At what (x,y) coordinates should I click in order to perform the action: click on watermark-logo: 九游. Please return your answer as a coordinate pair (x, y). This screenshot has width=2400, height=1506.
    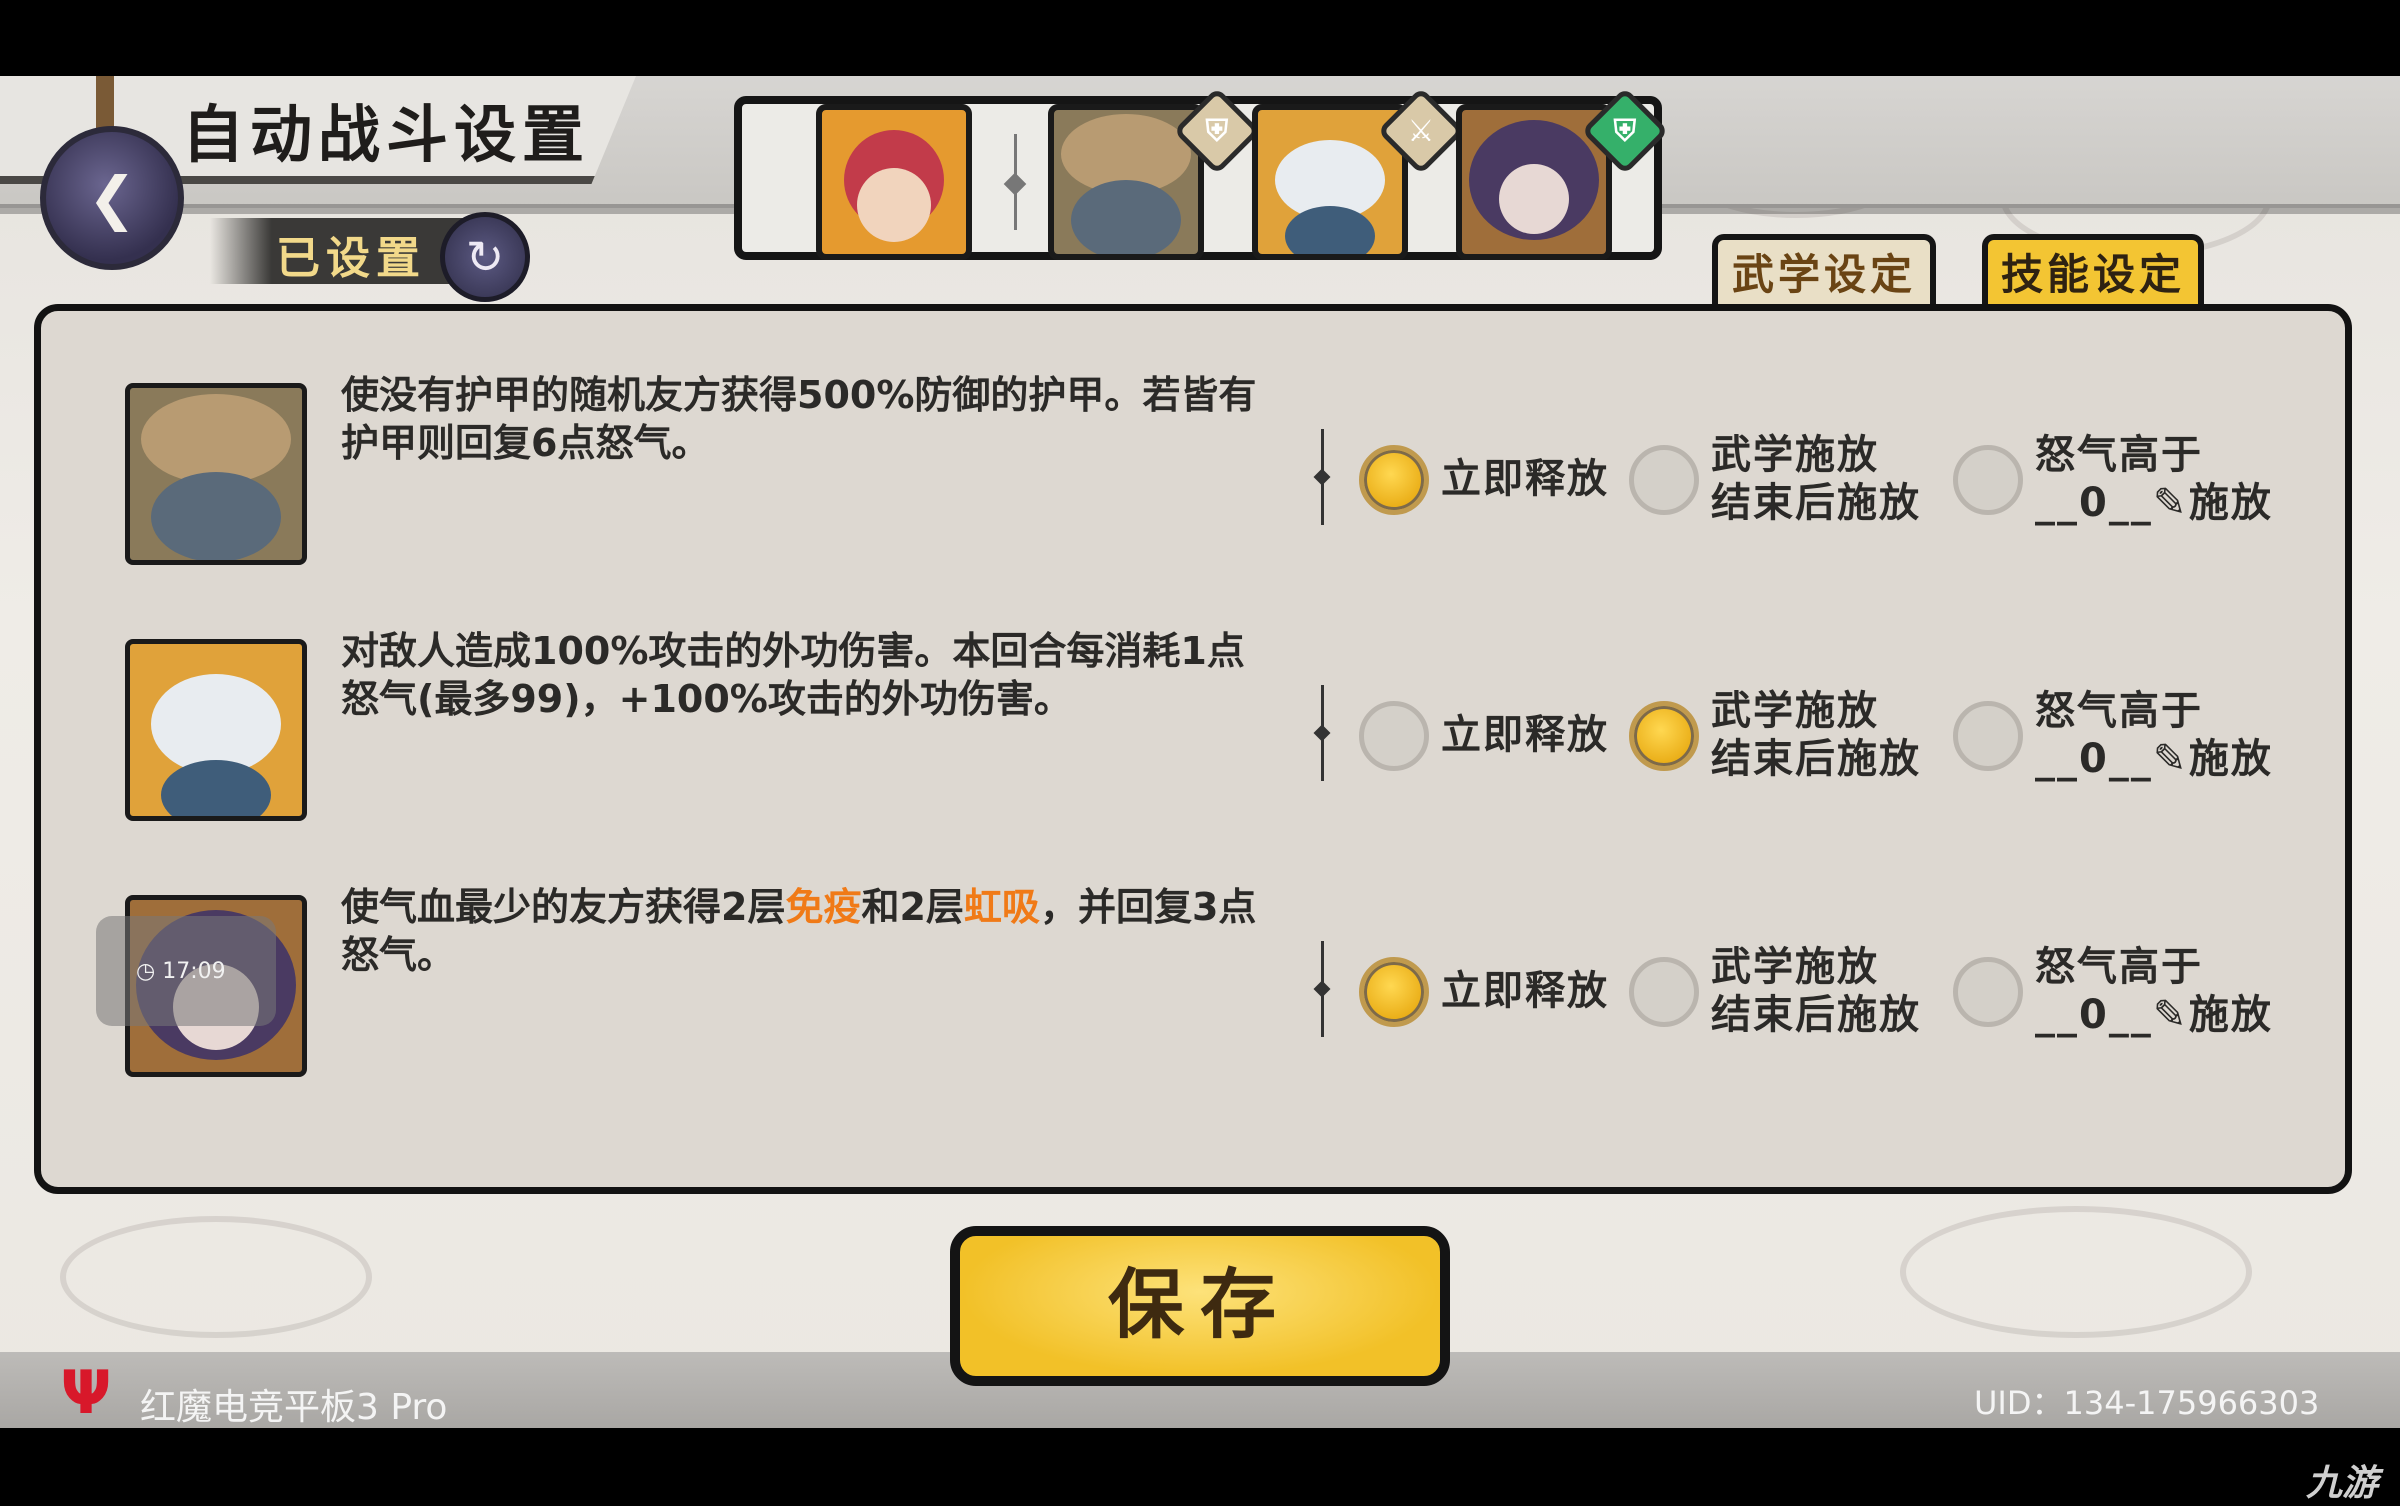
    Looking at the image, I should click on (2342, 1483).